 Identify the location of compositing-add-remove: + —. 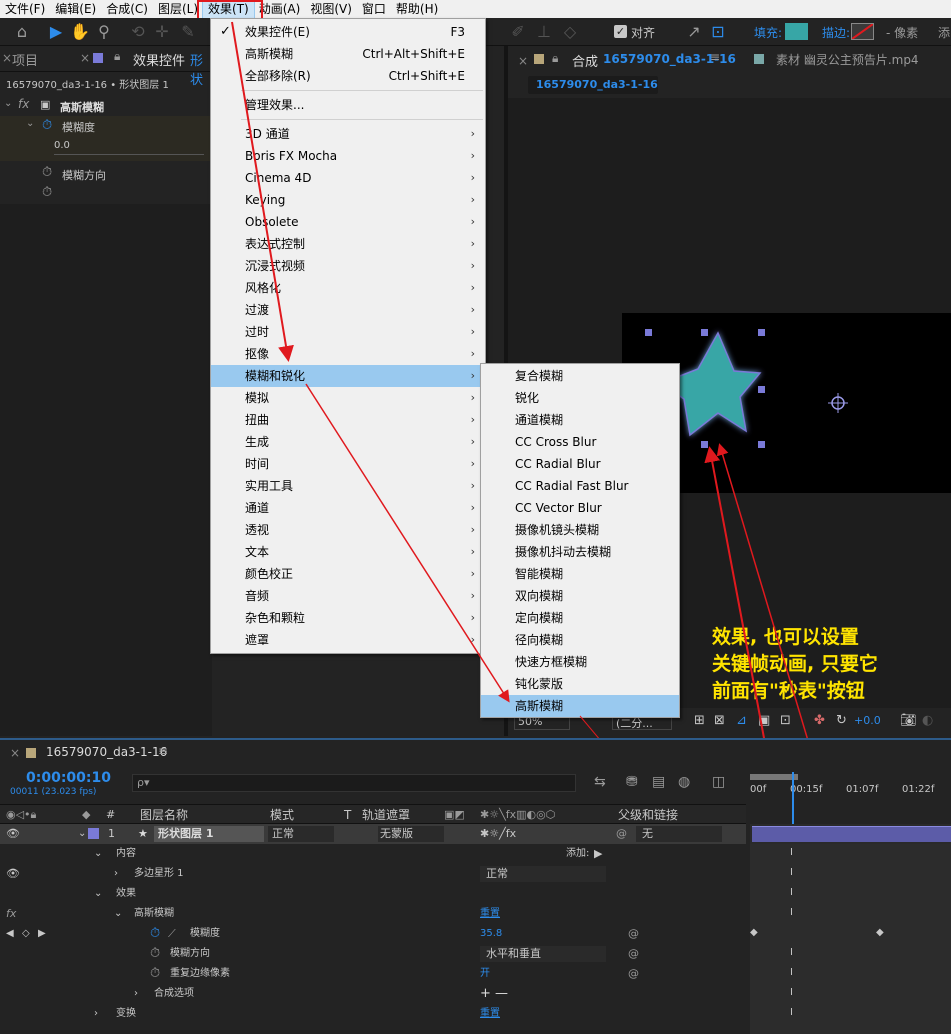
(494, 994).